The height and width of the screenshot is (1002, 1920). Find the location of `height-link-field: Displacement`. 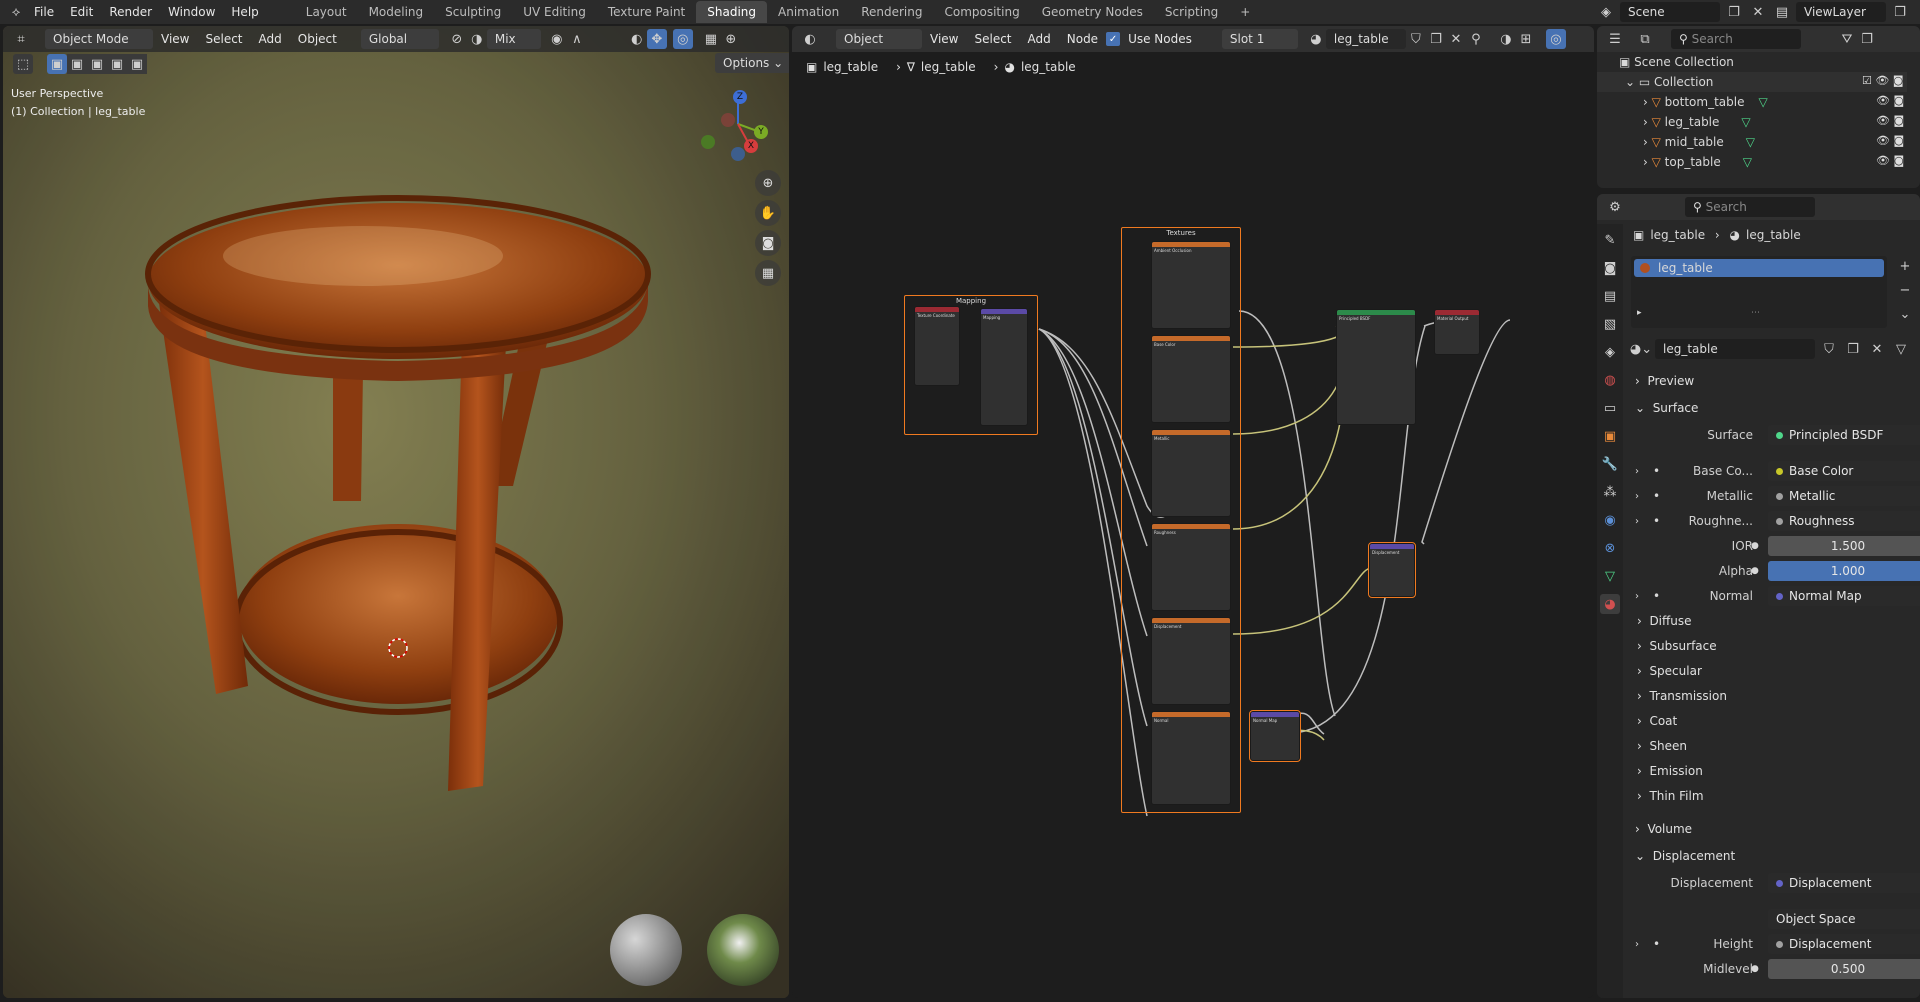

height-link-field: Displacement is located at coordinates (1844, 944).